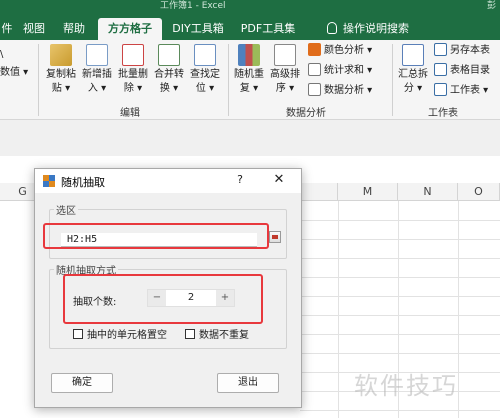  I want to click on group-label-data-analysis: 数据分析, so click(306, 113).